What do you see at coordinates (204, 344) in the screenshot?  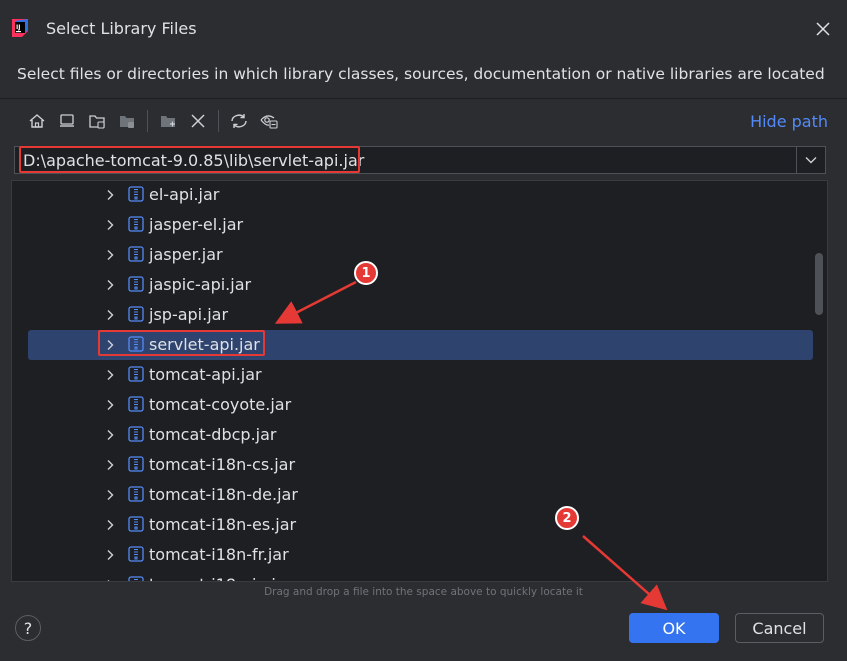 I see `tree-row-label: servlet-api.jar` at bounding box center [204, 344].